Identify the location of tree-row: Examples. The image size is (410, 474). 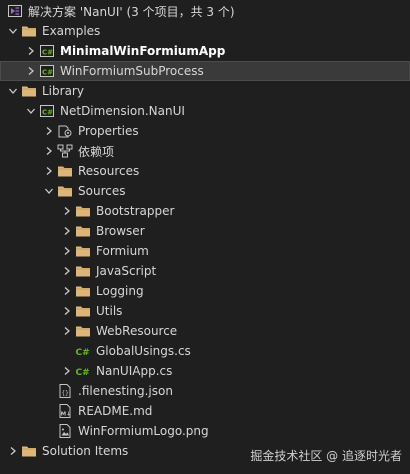
(205, 31).